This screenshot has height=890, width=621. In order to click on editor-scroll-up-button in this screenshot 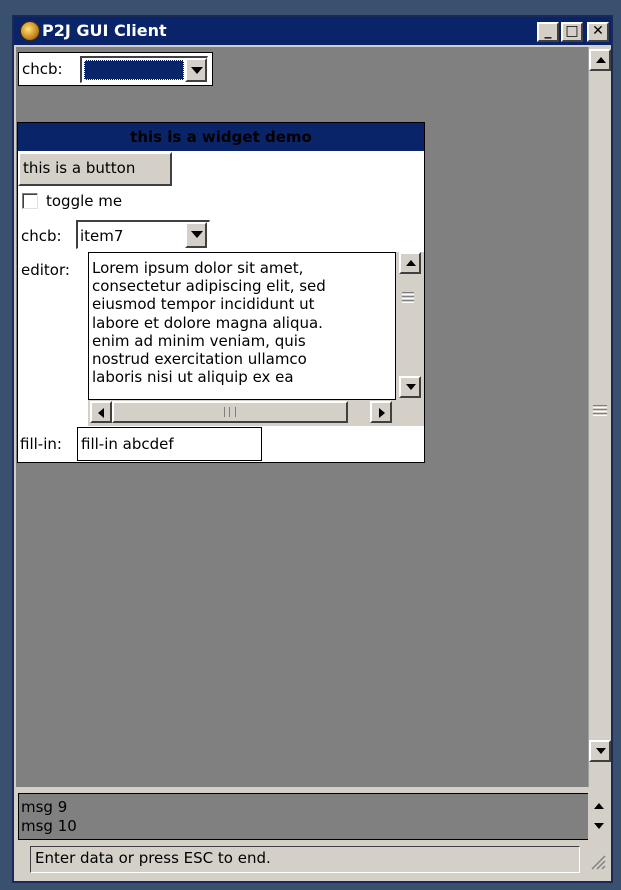, I will do `click(410, 263)`.